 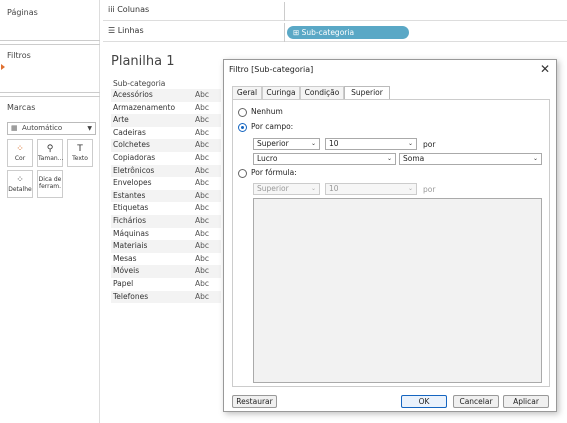 What do you see at coordinates (166, 120) in the screenshot?
I see `table-row: Arte Abc` at bounding box center [166, 120].